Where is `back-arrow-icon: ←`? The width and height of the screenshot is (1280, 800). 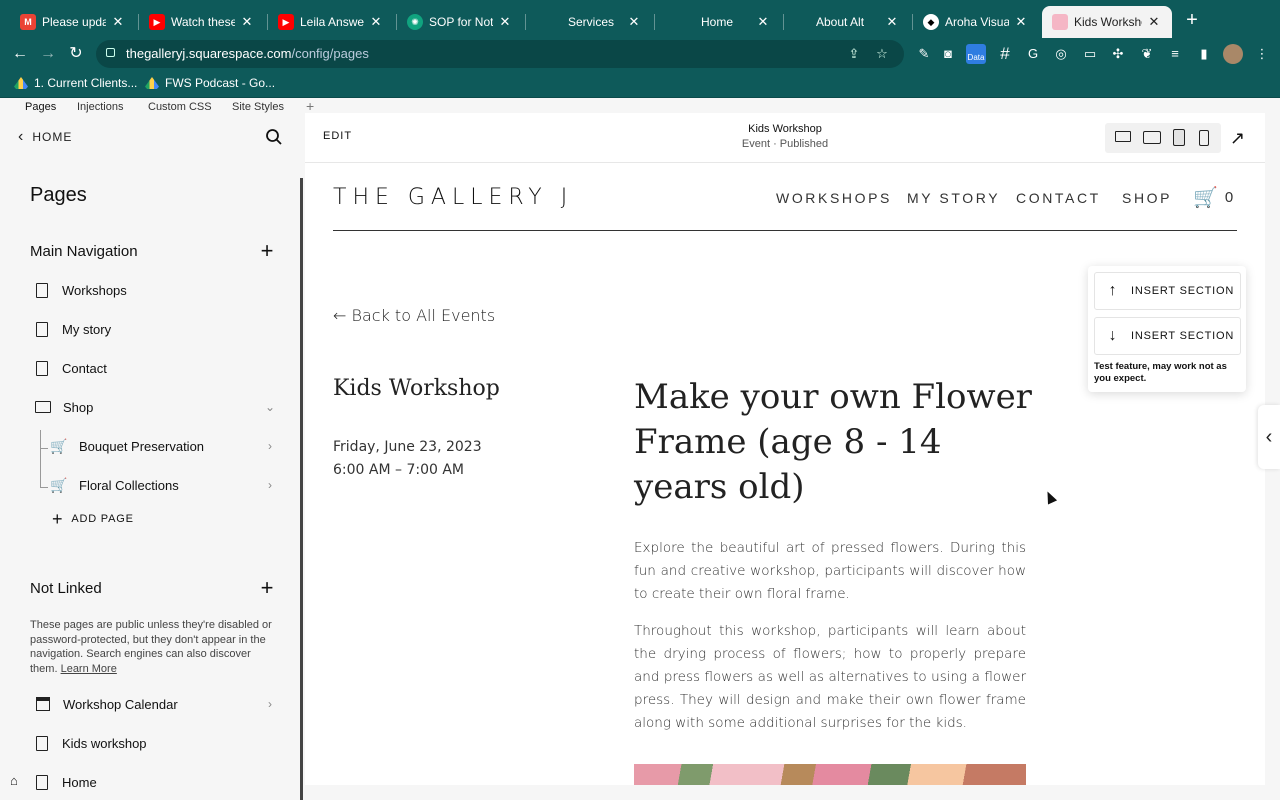
back-arrow-icon: ← is located at coordinates (20, 54).